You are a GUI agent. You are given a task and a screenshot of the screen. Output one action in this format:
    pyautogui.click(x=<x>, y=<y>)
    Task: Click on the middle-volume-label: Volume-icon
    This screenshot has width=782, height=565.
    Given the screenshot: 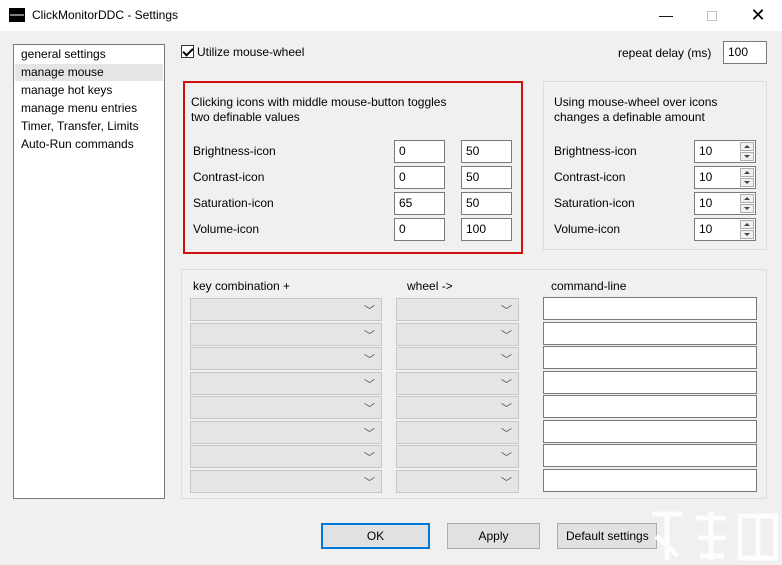 What is the action you would take?
    pyautogui.click(x=226, y=229)
    